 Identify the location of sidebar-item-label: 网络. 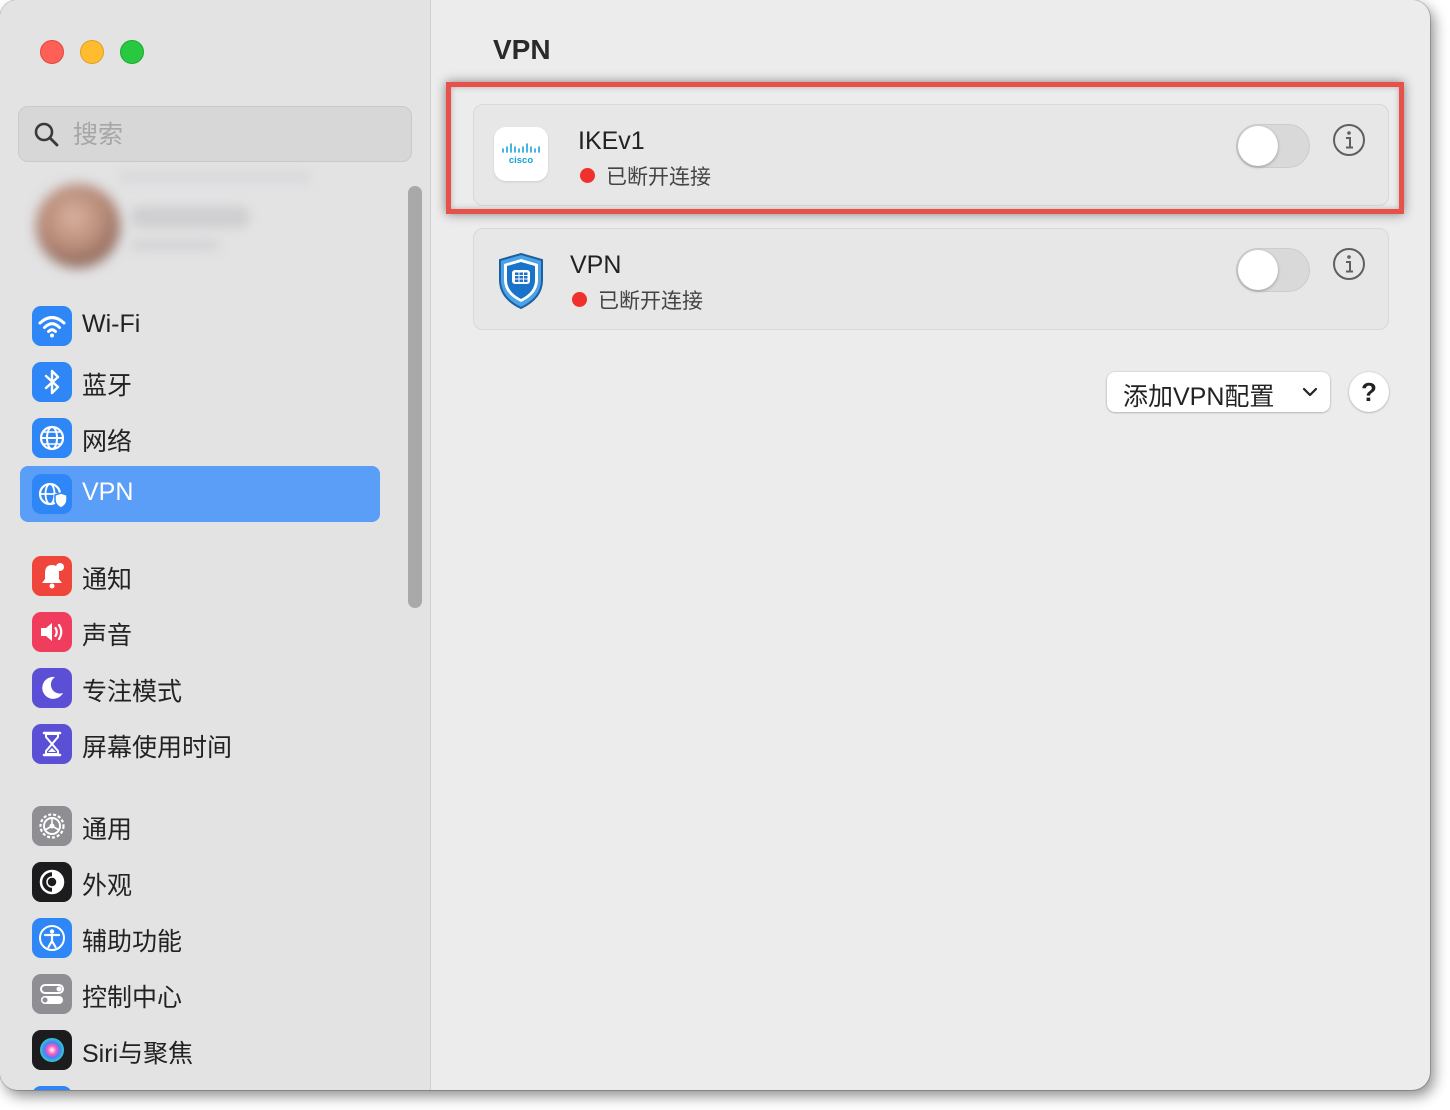
(107, 442).